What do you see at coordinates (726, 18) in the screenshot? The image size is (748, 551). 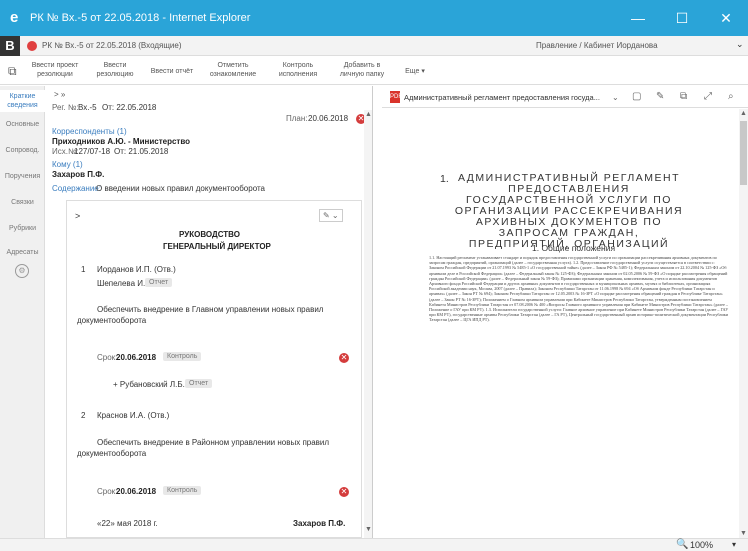 I see `close-window-button: ✕` at bounding box center [726, 18].